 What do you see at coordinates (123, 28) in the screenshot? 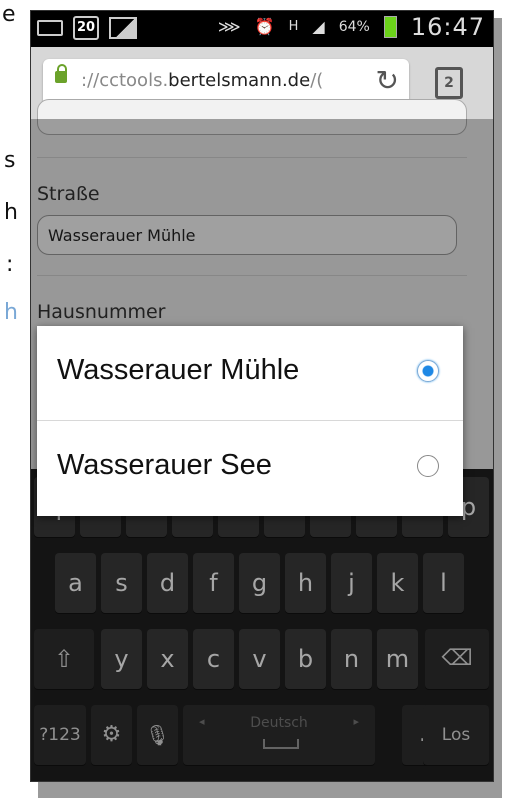
I see `image-icon` at bounding box center [123, 28].